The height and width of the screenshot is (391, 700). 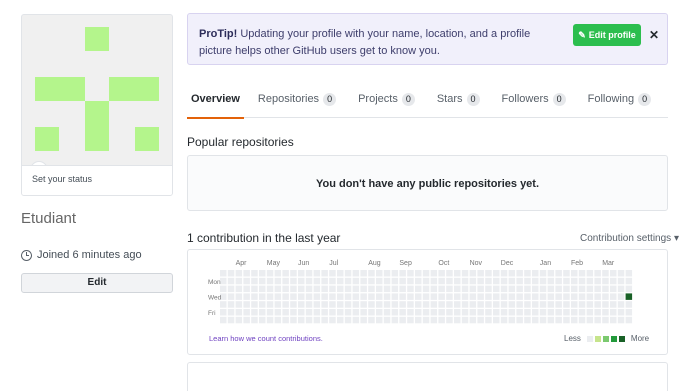 I want to click on tab-following: Following 0, so click(x=620, y=100).